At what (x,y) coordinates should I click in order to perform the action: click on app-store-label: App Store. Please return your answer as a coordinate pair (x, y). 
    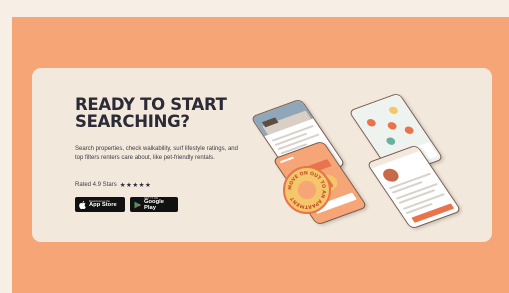
    Looking at the image, I should click on (103, 205).